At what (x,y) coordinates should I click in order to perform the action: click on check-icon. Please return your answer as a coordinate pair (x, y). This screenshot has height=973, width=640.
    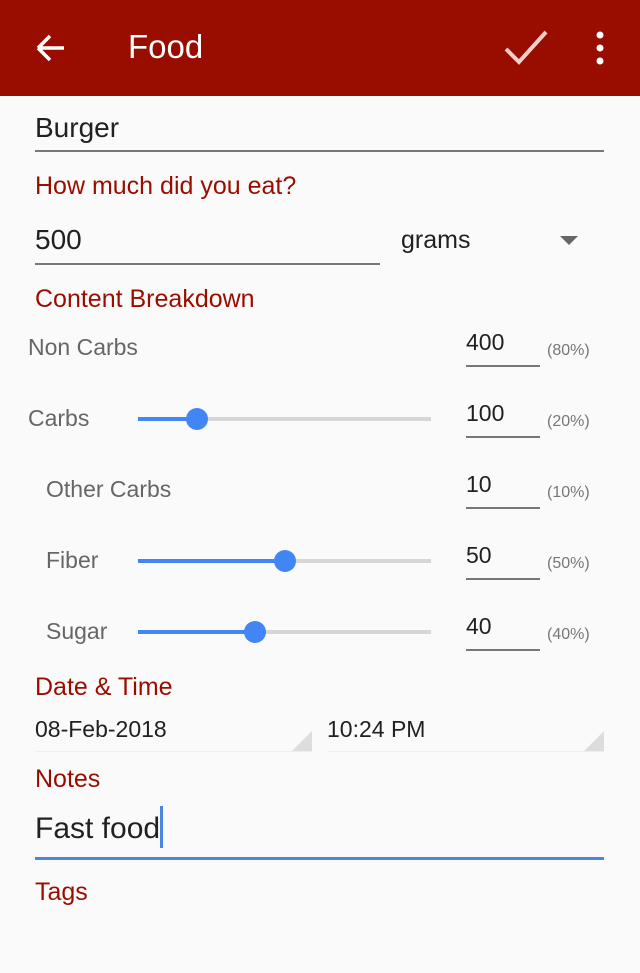
    Looking at the image, I should click on (526, 48).